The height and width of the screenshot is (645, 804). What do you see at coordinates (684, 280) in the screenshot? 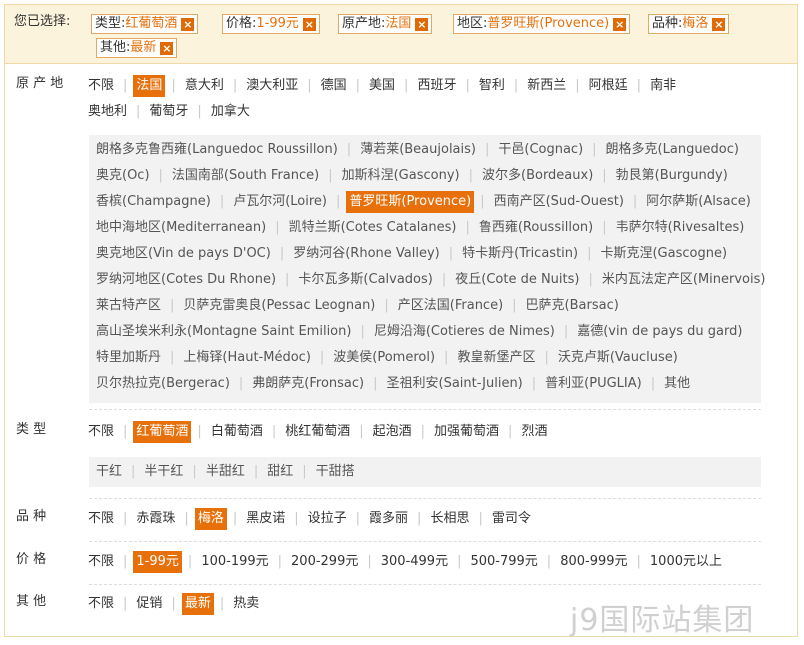
I see `filter-option: 米内瓦法定产区(Minervois)` at bounding box center [684, 280].